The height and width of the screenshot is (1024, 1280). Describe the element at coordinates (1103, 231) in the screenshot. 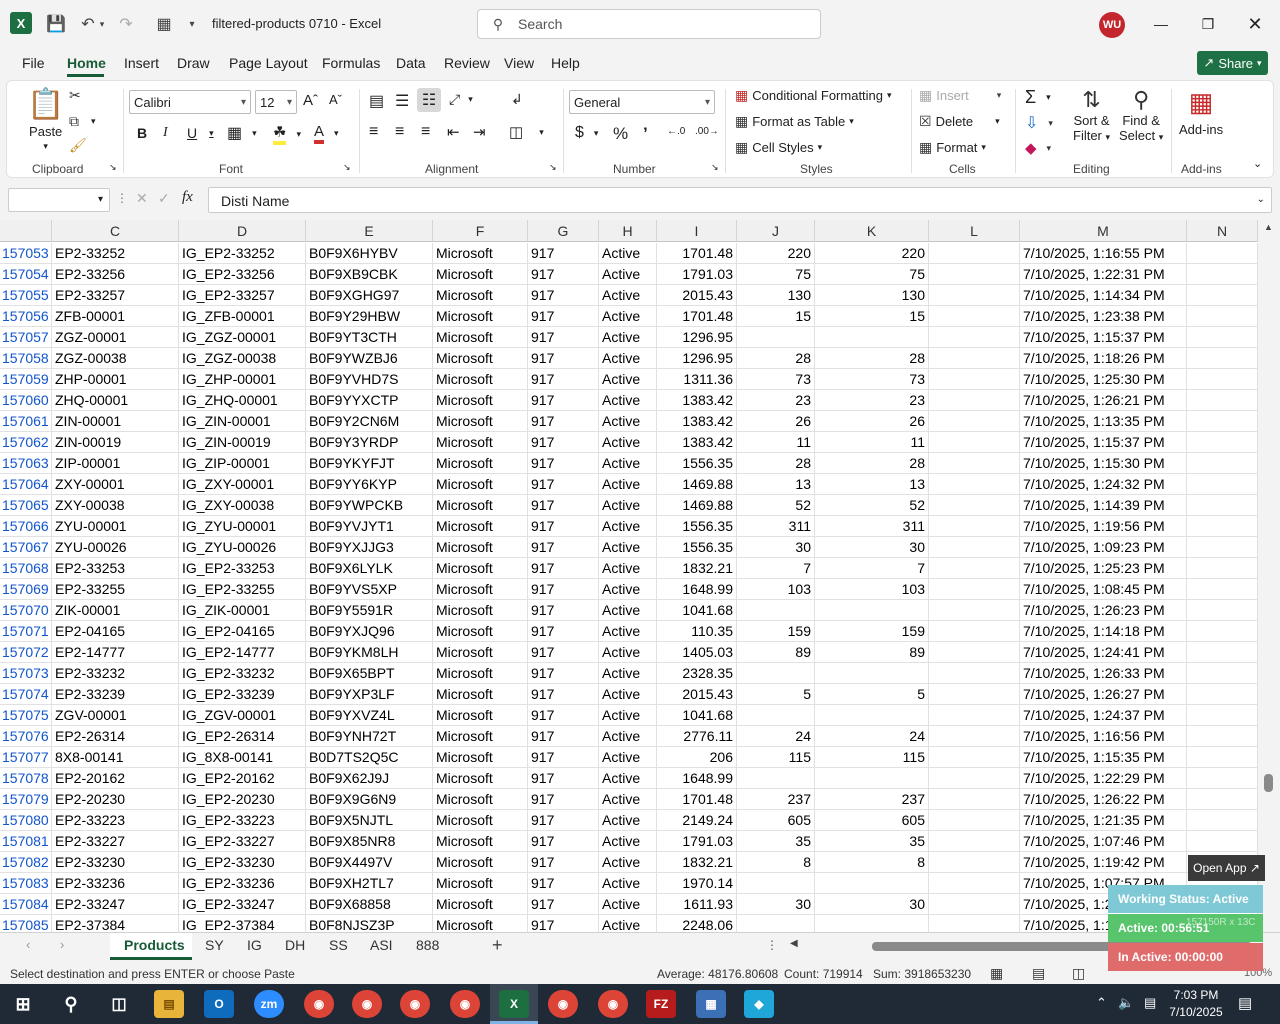

I see `column-header-m: M` at that location.